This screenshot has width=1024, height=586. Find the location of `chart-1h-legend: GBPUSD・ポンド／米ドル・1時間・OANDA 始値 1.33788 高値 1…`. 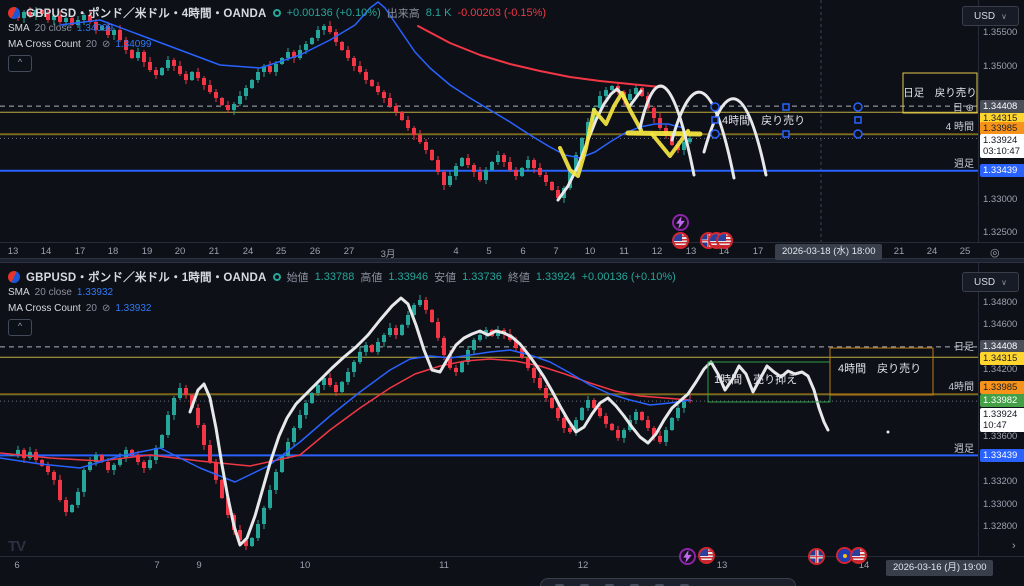

chart-1h-legend: GBPUSD・ポンド／米ドル・1時間・OANDA 始値 1.33788 高値 1… is located at coordinates (342, 277).